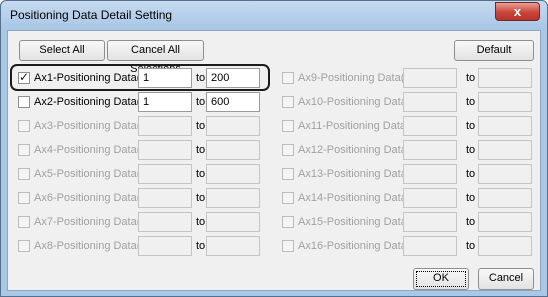 Image resolution: width=548 pixels, height=297 pixels. Describe the element at coordinates (92, 126) in the screenshot. I see `axis-label: Ax3-Positioning Data(3)` at that location.